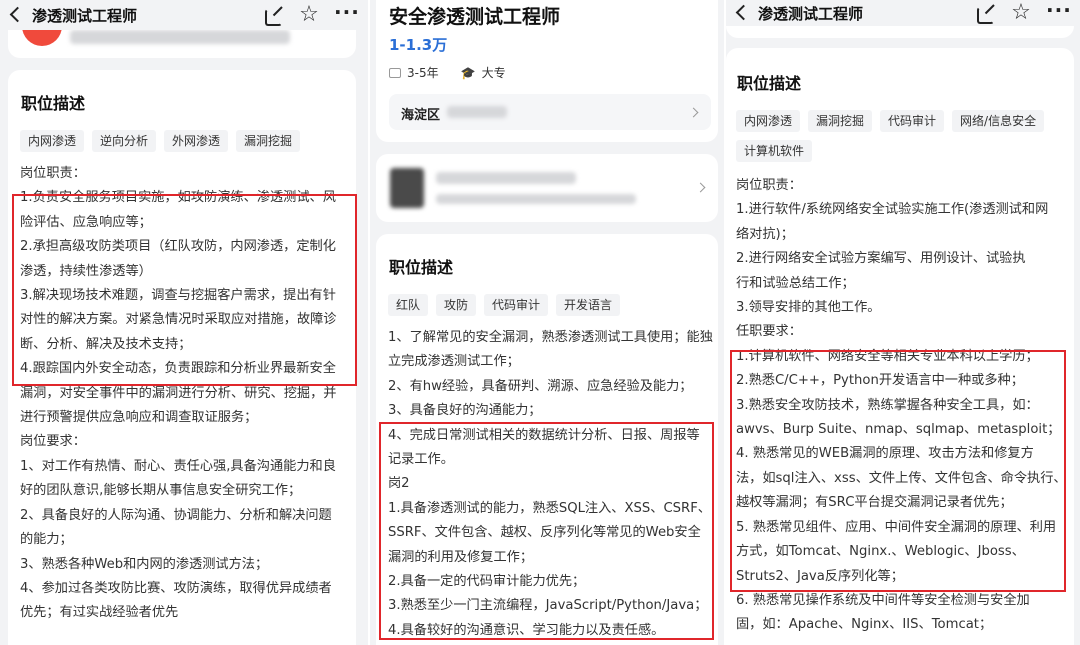 Image resolution: width=1080 pixels, height=645 pixels. I want to click on blurred-recruiter-info, so click(536, 199).